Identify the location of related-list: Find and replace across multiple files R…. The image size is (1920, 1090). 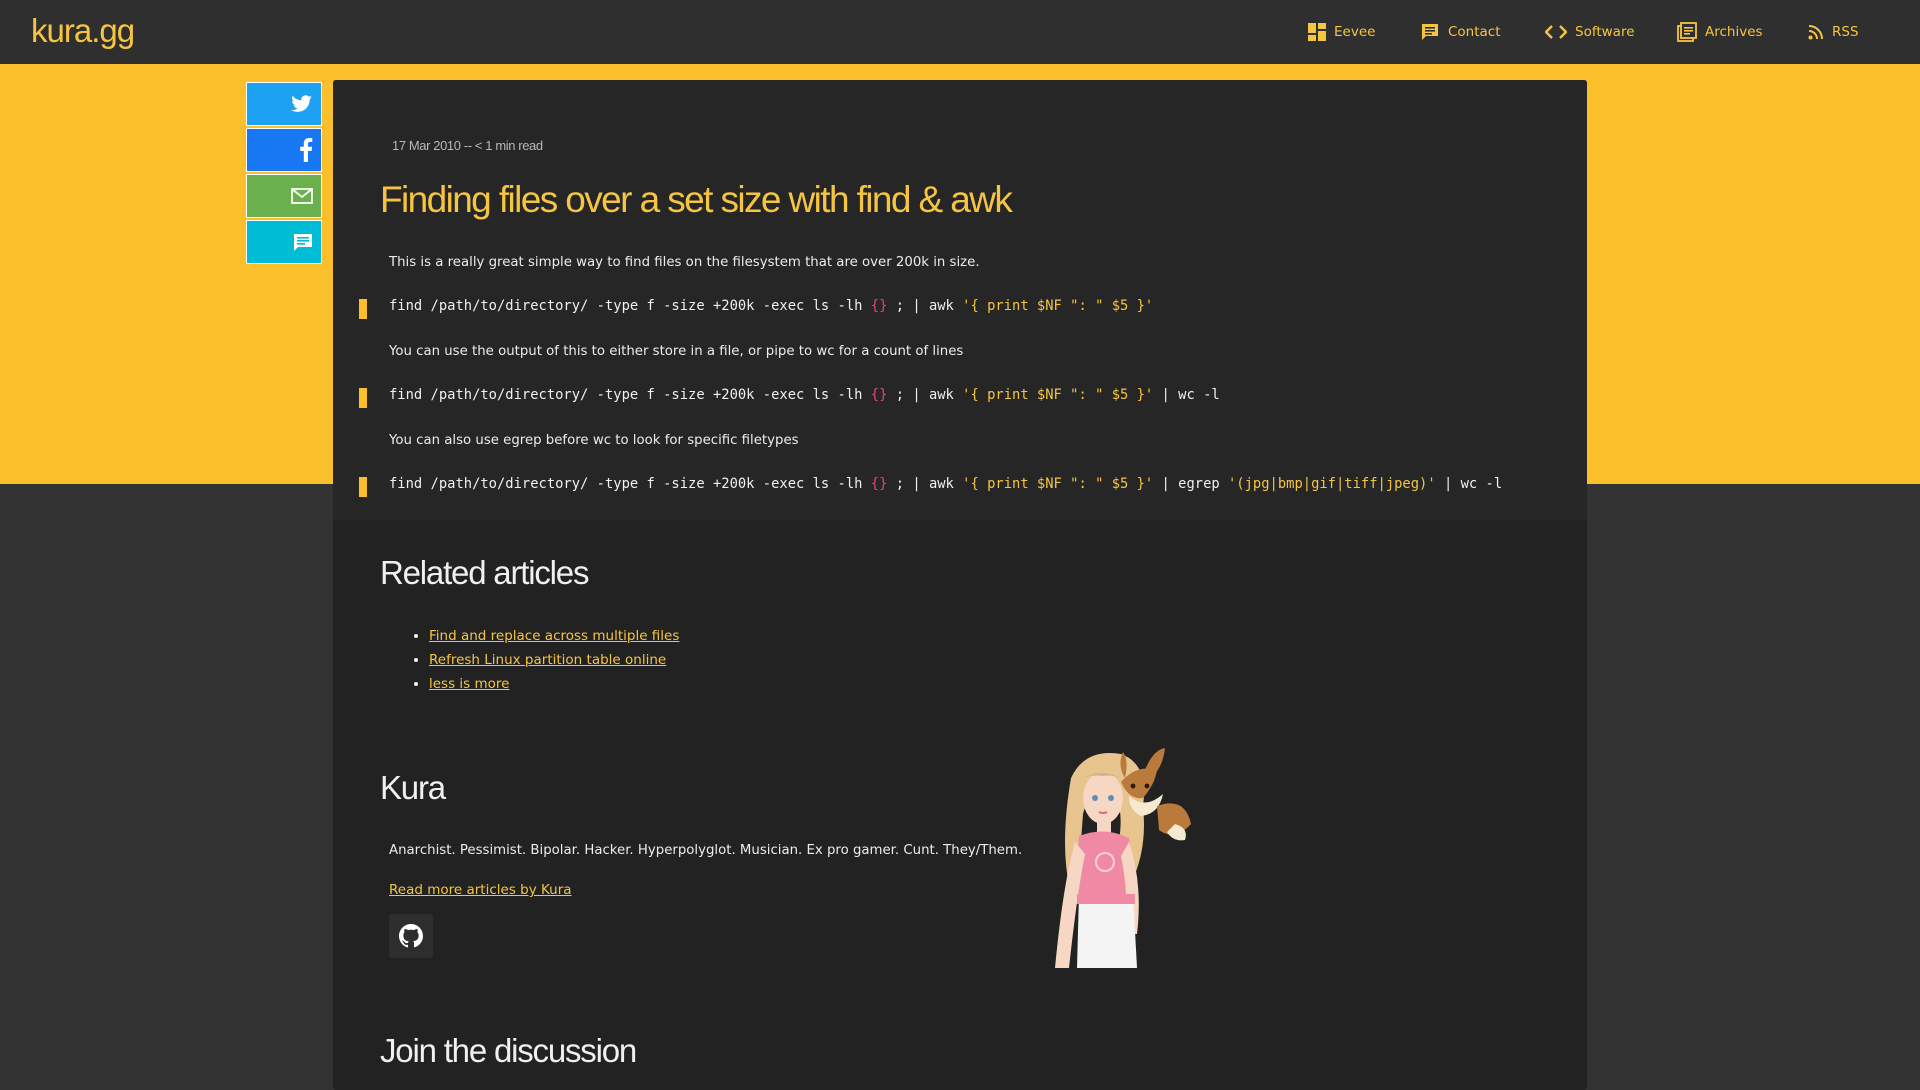
(534, 660).